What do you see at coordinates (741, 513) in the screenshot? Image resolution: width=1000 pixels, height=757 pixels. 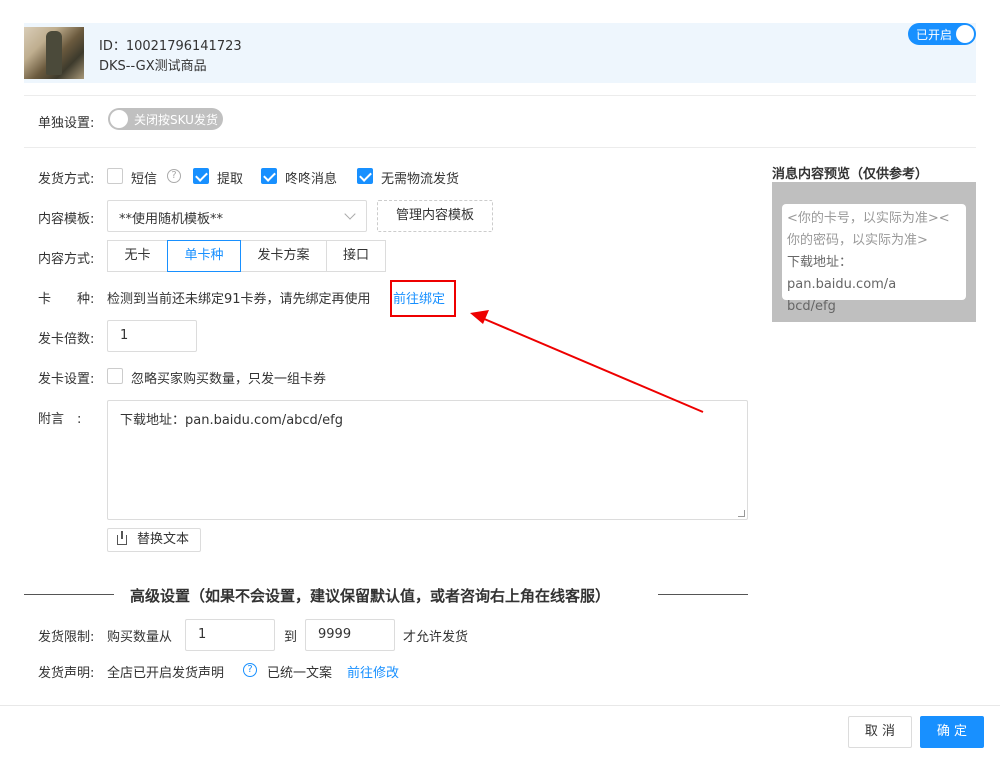 I see `resize-handle-icon` at bounding box center [741, 513].